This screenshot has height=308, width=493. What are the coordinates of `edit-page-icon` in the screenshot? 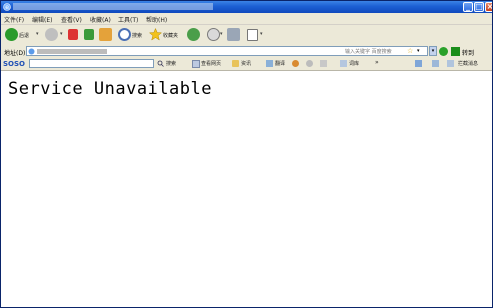 It's located at (252, 35).